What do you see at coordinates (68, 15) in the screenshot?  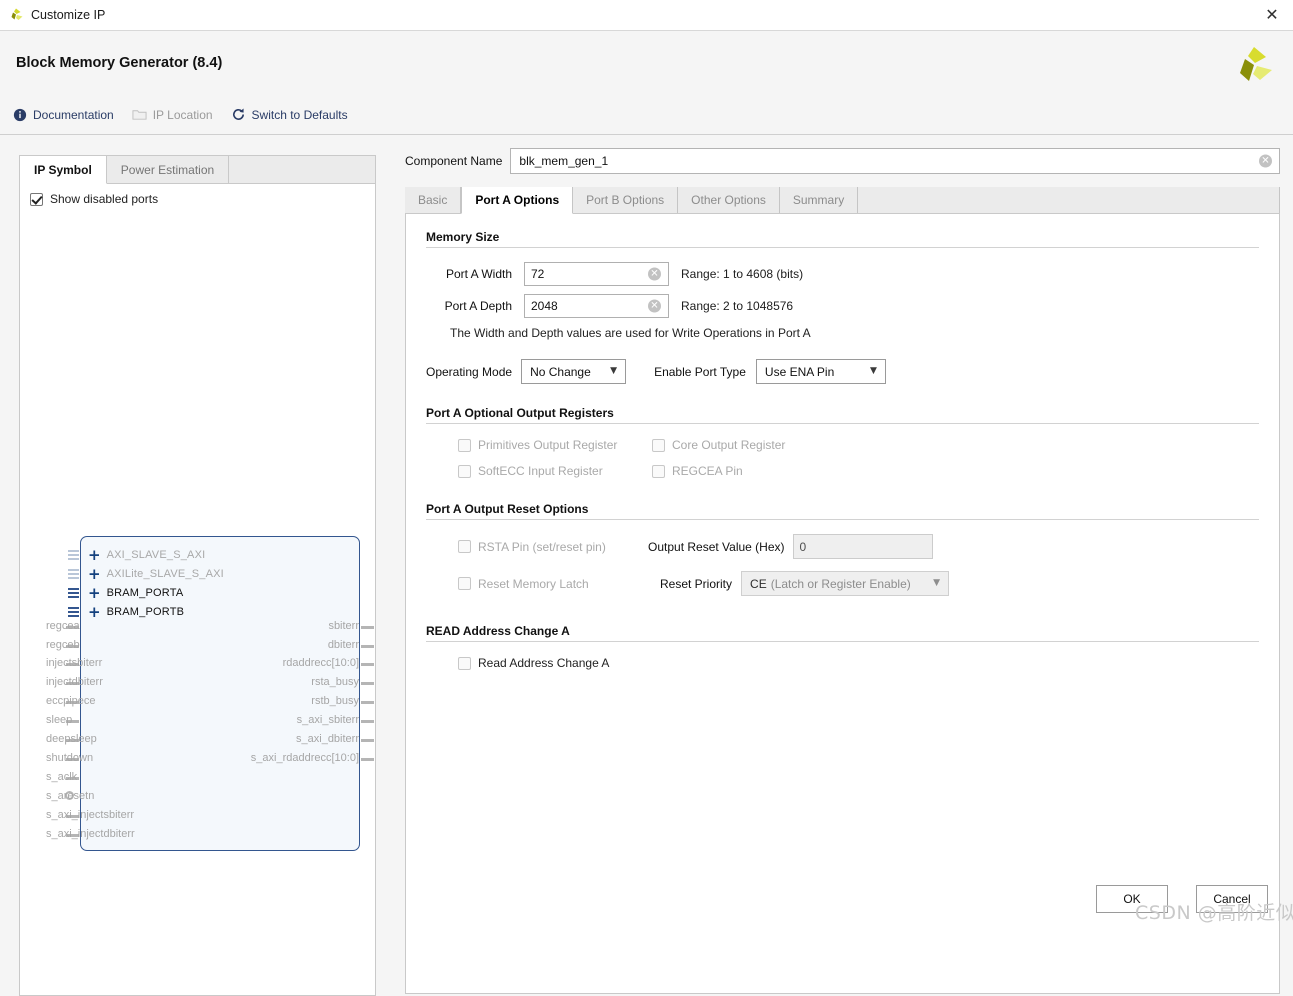 I see `window-title: Customize IP` at bounding box center [68, 15].